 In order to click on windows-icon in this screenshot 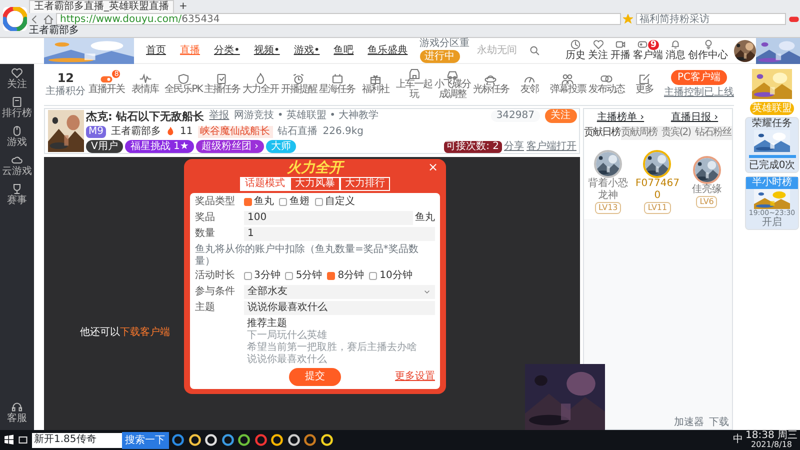, I will do `click(8, 440)`.